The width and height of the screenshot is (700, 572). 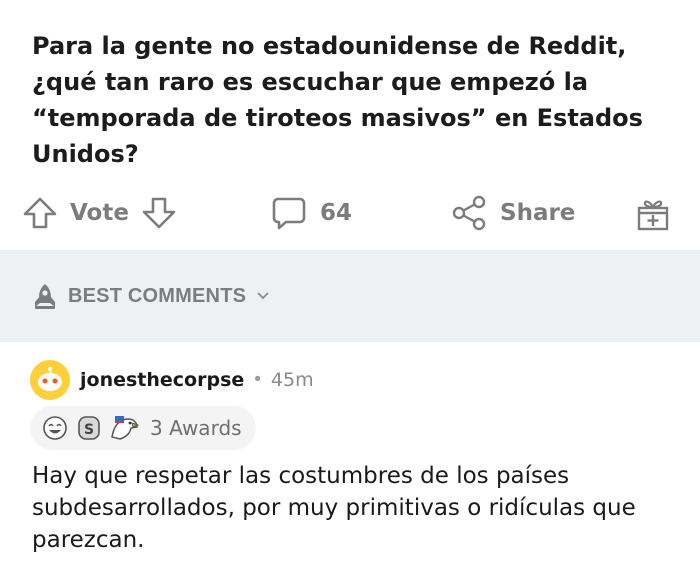 I want to click on give-award-button, so click(x=653, y=213).